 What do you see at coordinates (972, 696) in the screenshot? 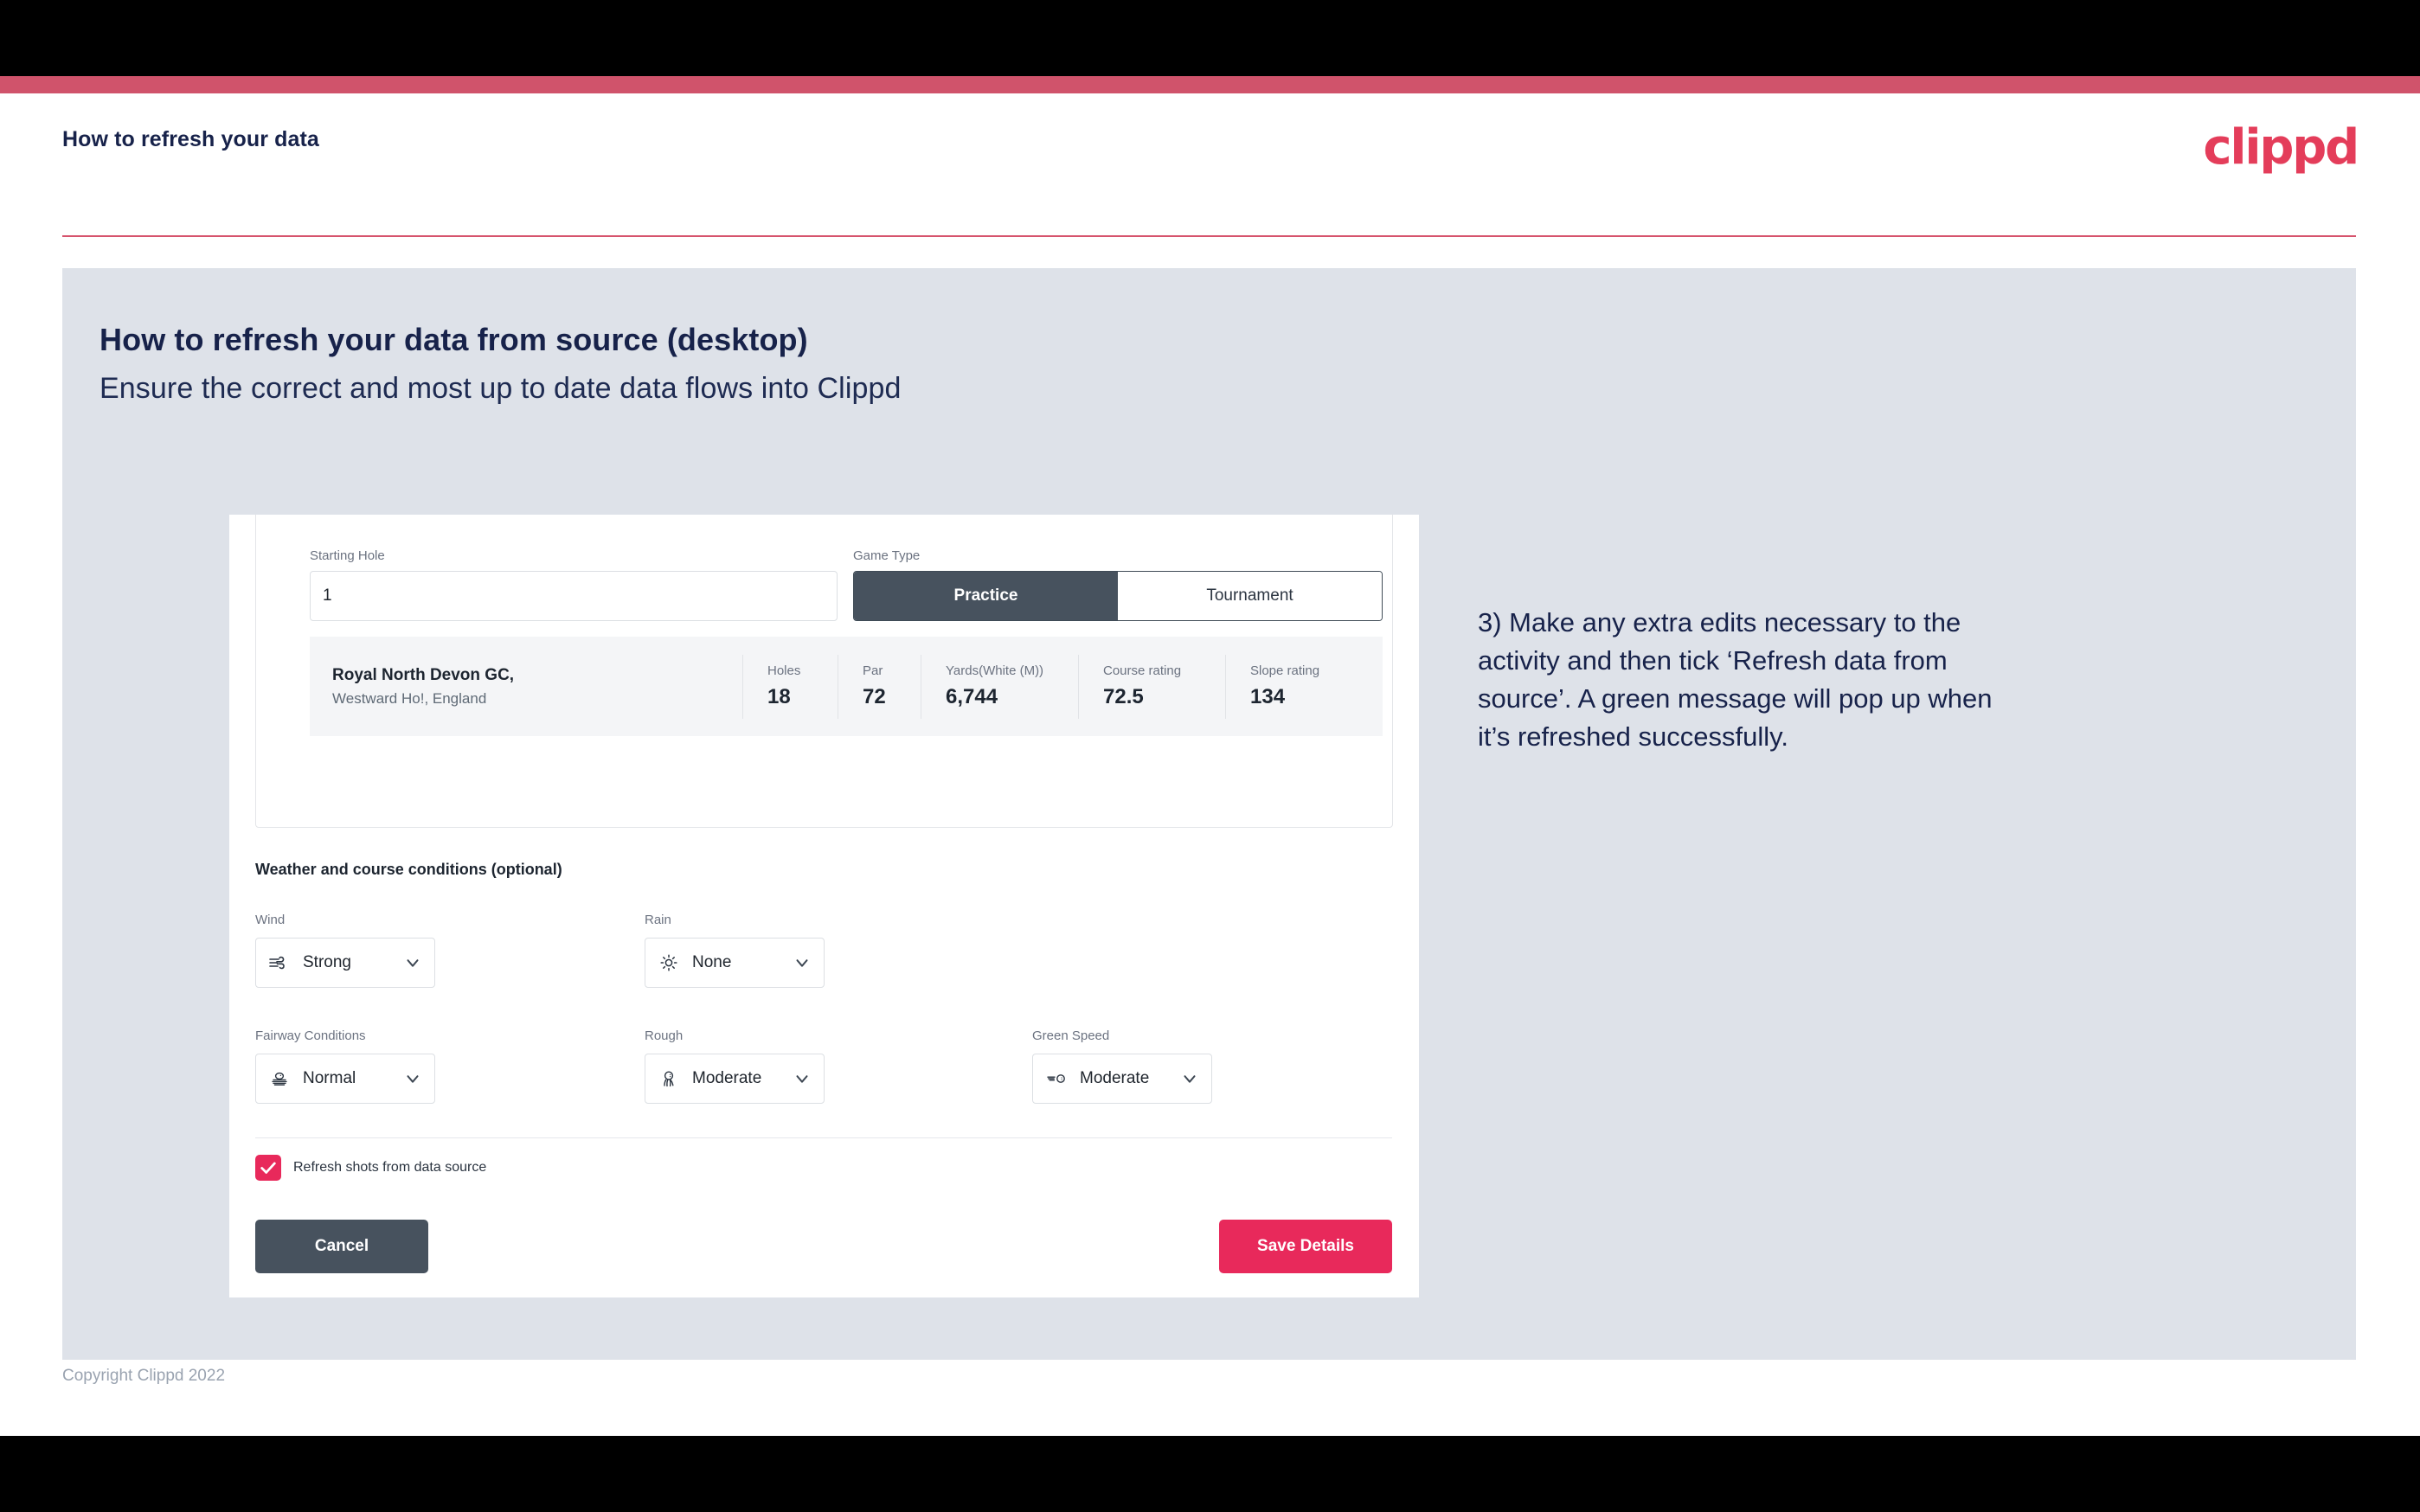
I see `stat-value: 6,744` at bounding box center [972, 696].